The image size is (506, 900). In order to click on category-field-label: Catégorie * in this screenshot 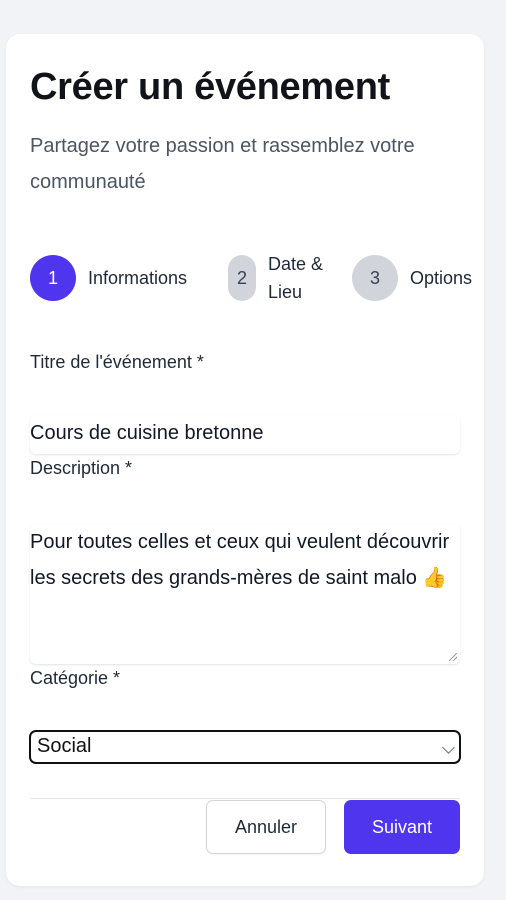, I will do `click(75, 678)`.